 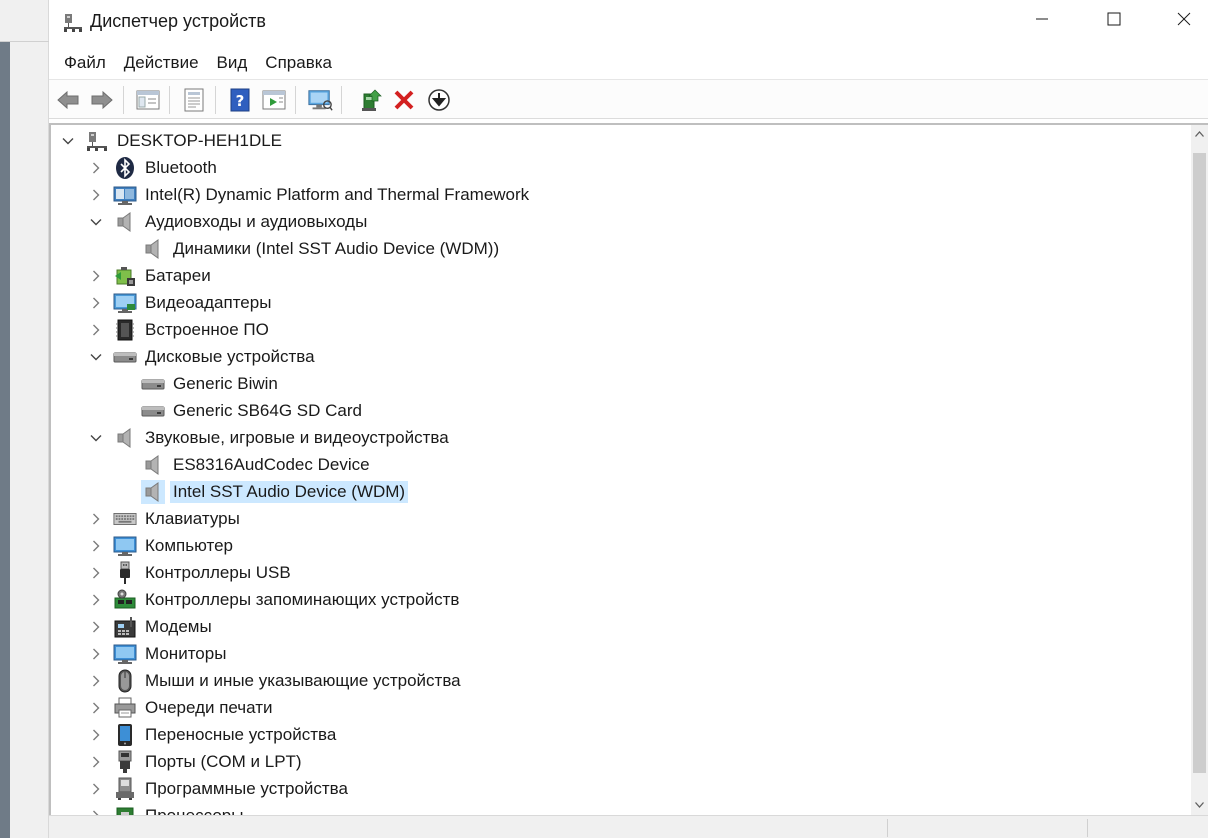 What do you see at coordinates (241, 734) in the screenshot?
I see `tree-item-label: Переносные устройства` at bounding box center [241, 734].